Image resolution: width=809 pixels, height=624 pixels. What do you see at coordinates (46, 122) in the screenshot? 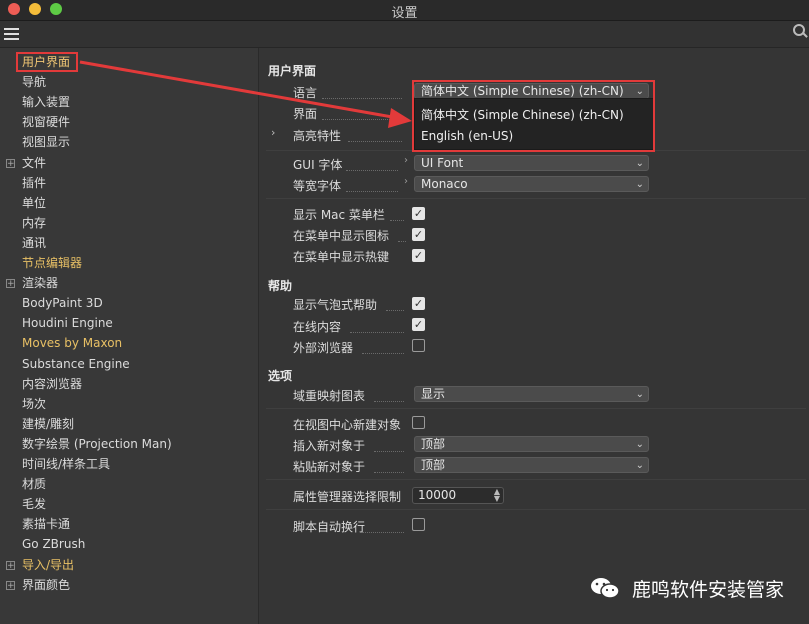
I see `sidebar-item: 视窗硬件` at bounding box center [46, 122].